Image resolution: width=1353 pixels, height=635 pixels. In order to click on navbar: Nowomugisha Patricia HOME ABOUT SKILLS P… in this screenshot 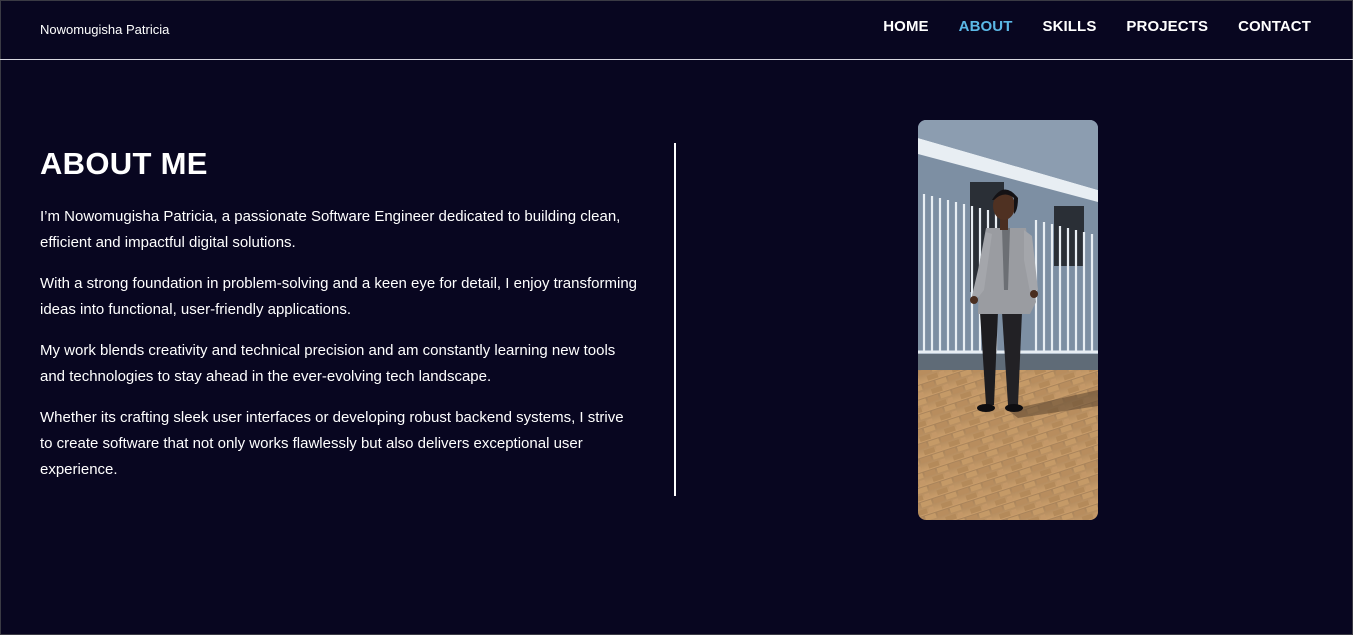, I will do `click(676, 30)`.